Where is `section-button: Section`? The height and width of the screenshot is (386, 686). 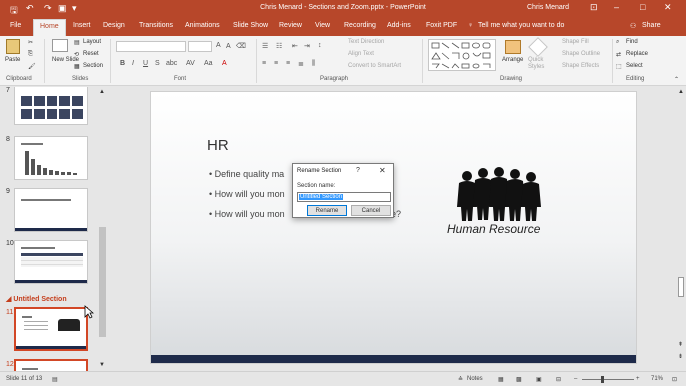 section-button: Section is located at coordinates (93, 66).